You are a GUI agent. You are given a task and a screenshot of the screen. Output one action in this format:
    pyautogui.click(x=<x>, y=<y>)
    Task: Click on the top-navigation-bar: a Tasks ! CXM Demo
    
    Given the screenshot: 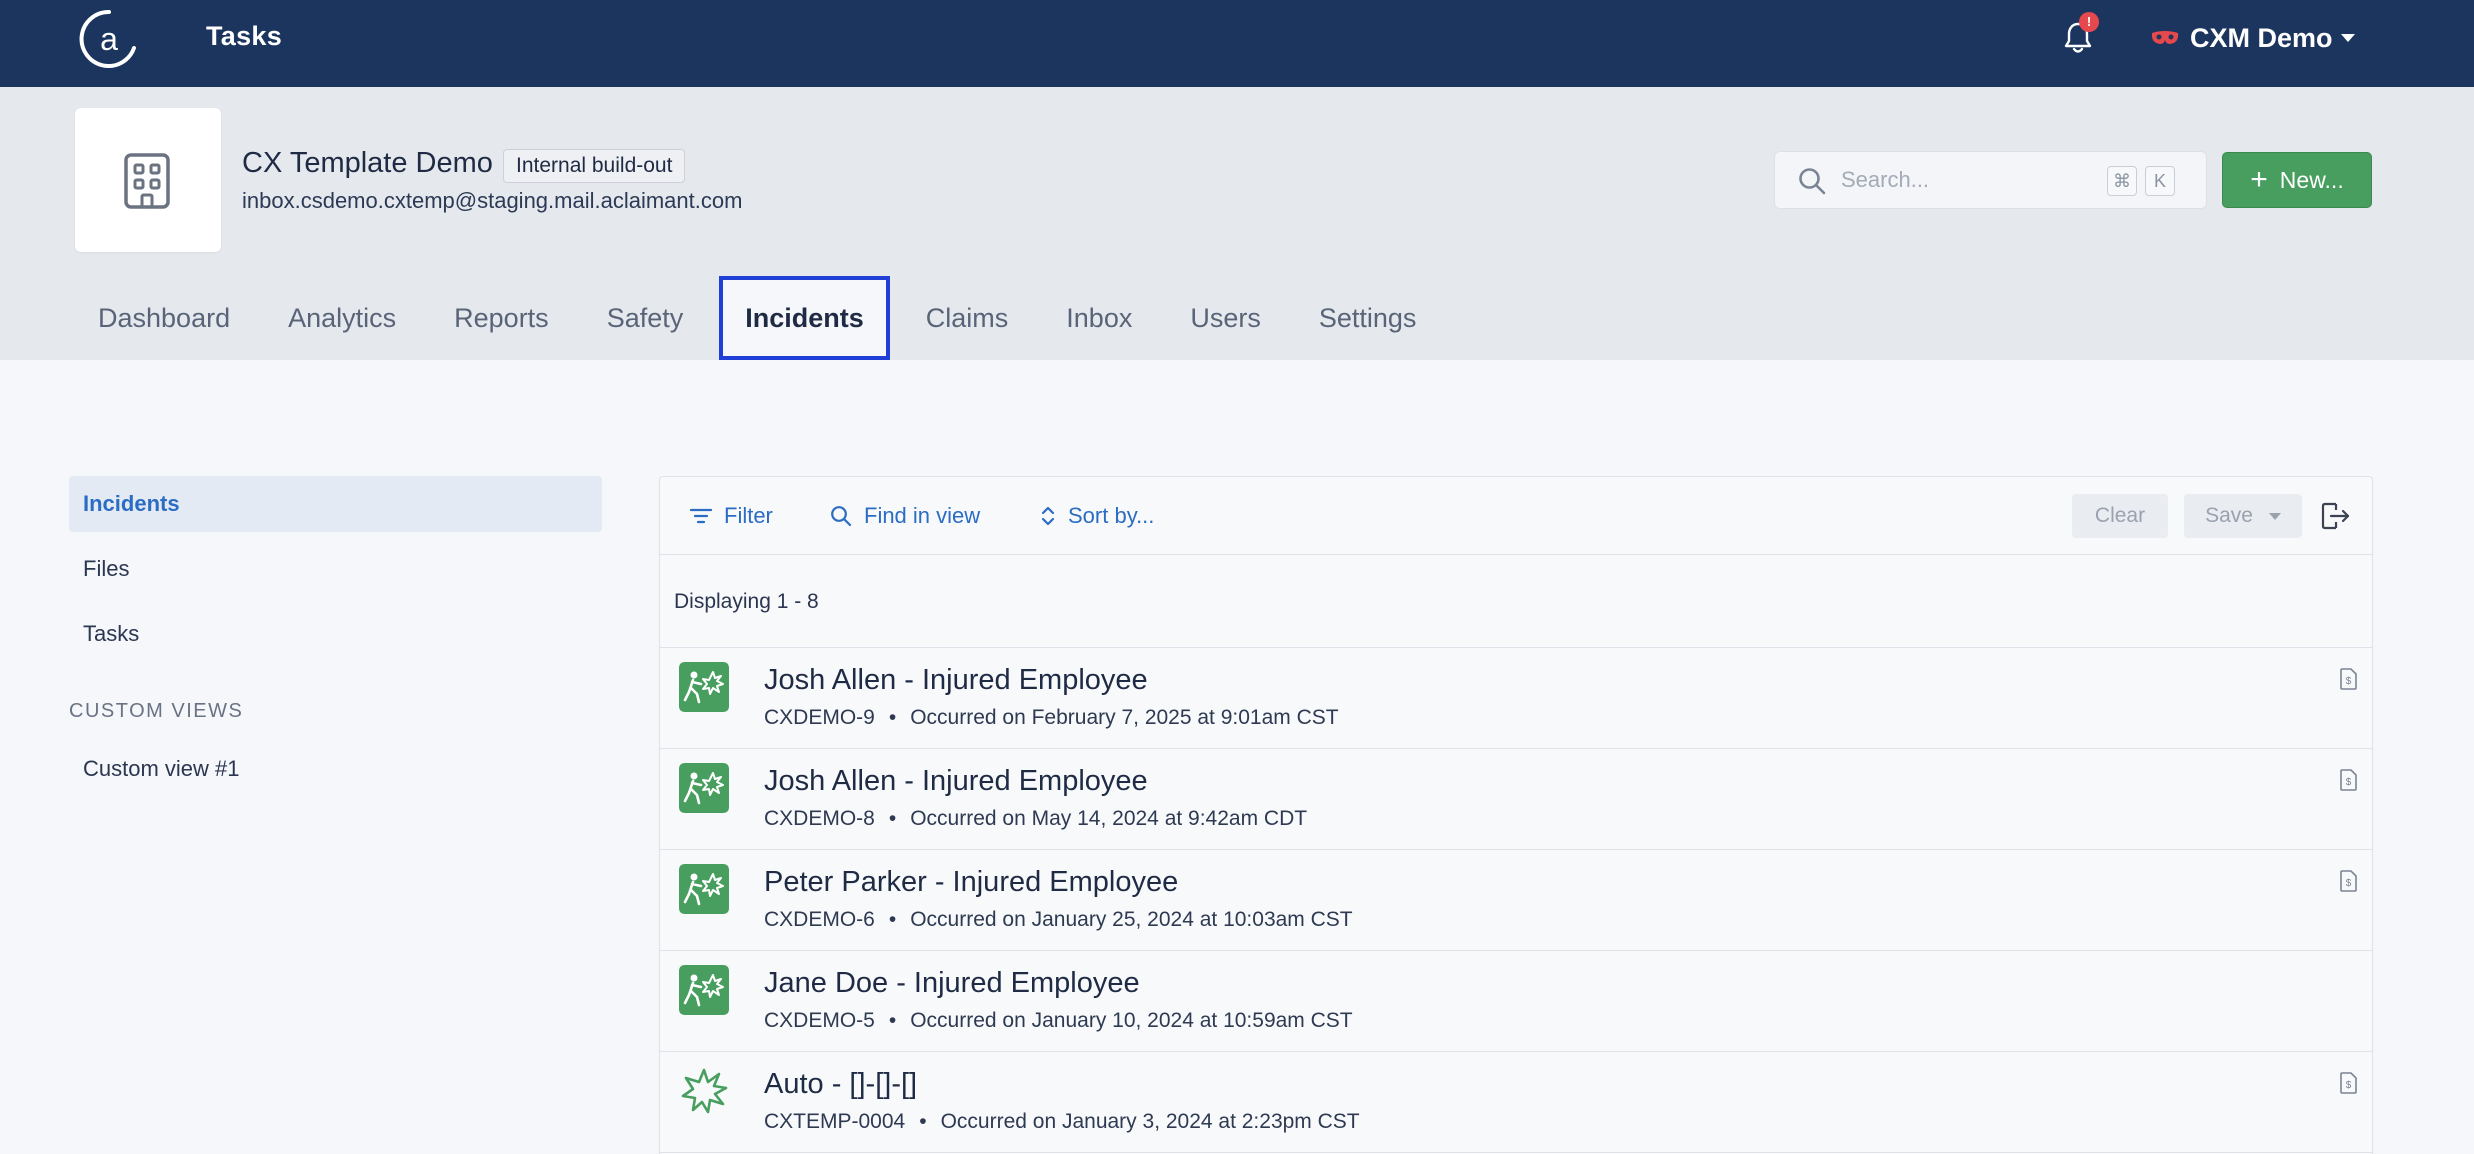 What is the action you would take?
    pyautogui.click(x=1237, y=43)
    